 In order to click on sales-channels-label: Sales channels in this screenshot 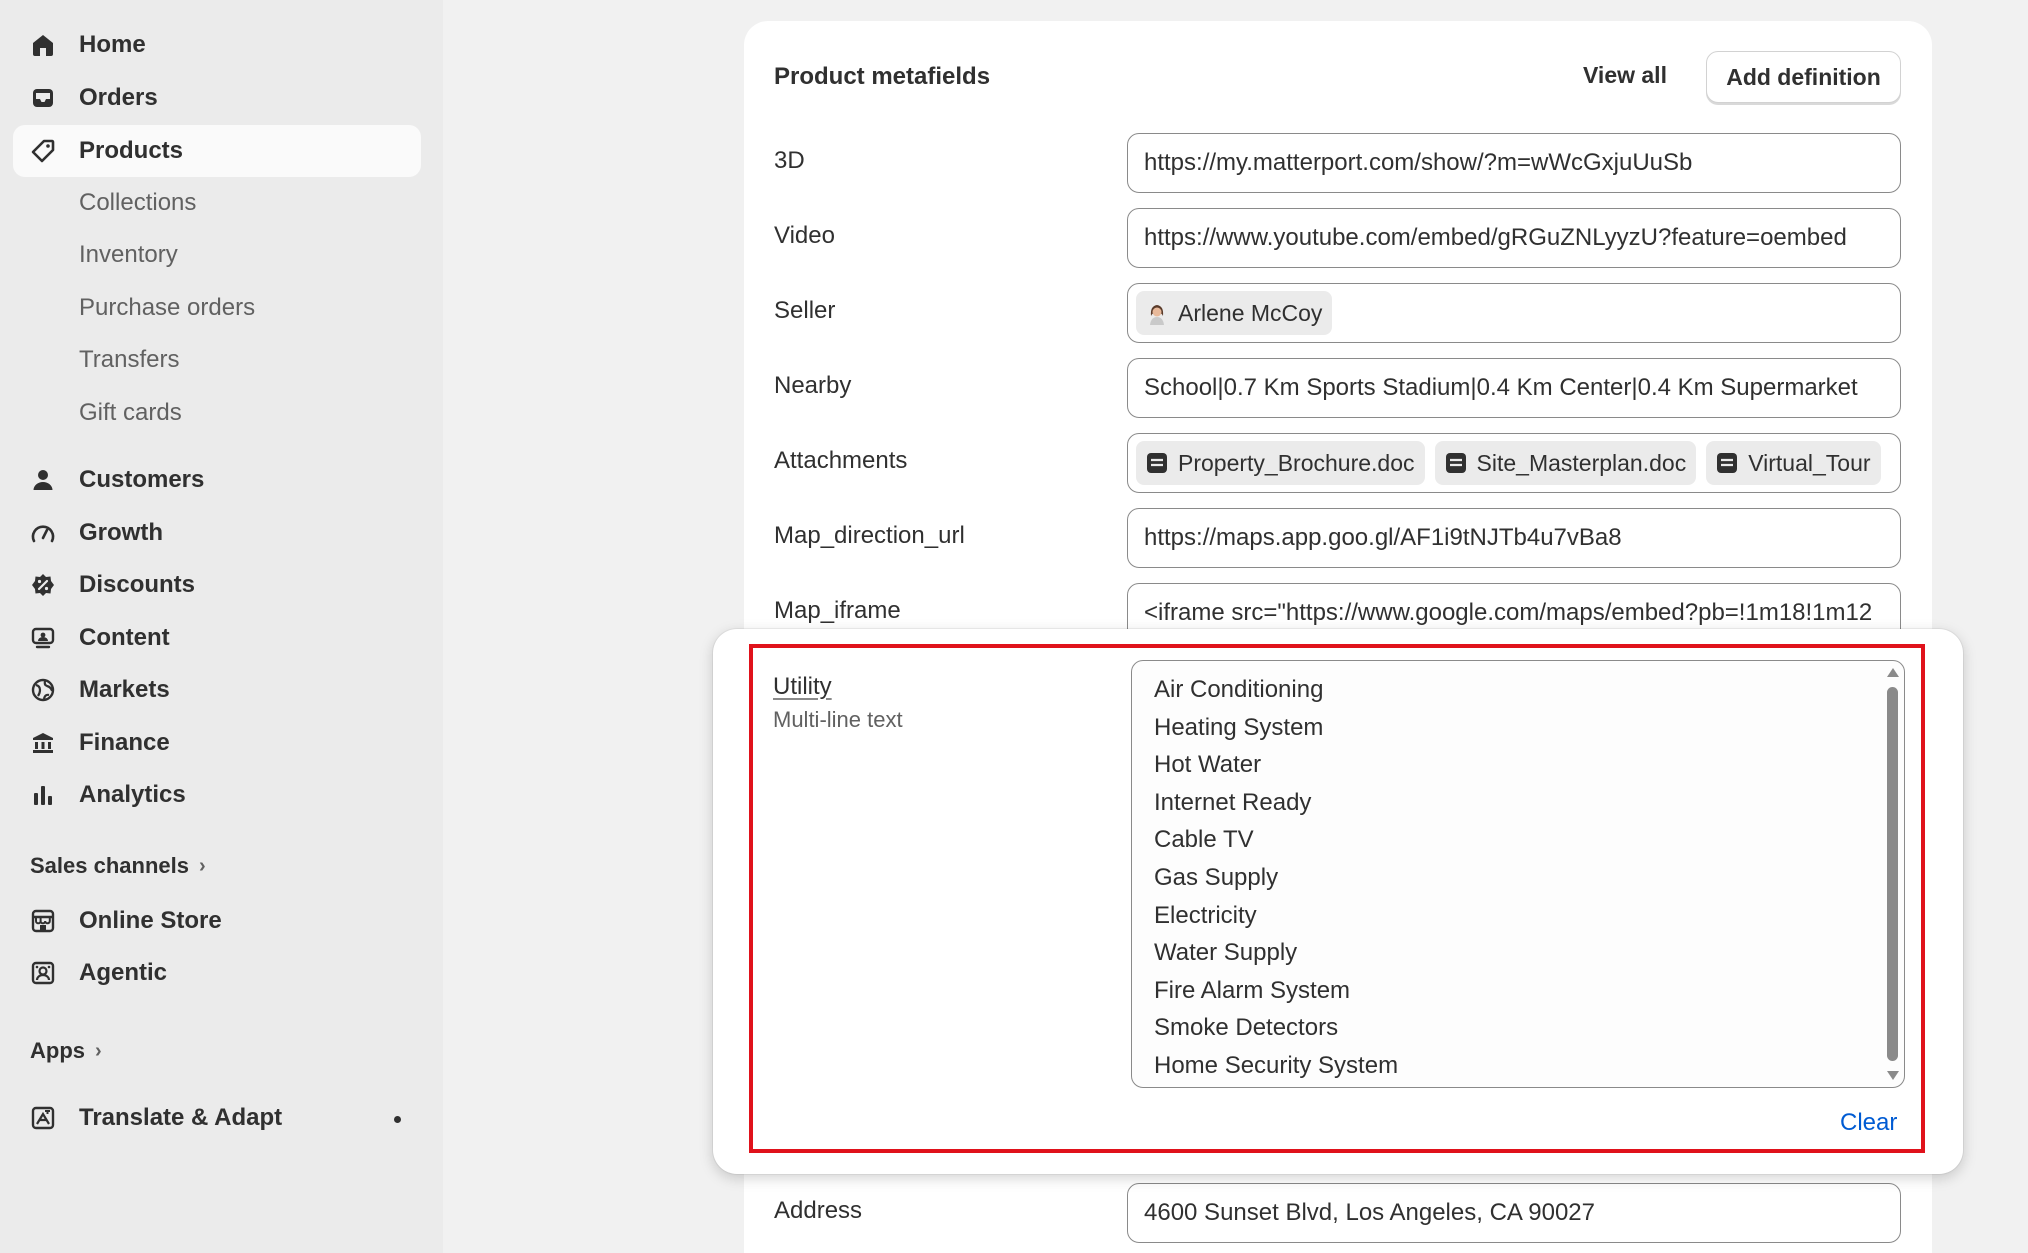, I will do `click(109, 865)`.